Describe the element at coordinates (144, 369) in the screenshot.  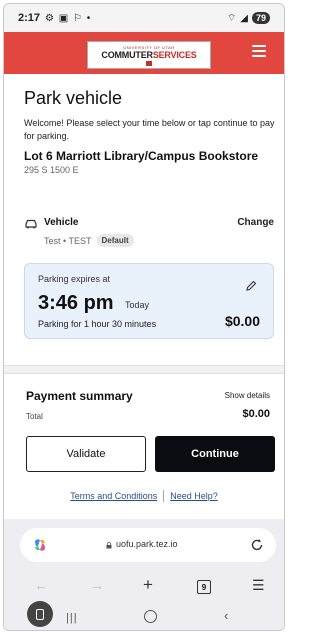
I see `section-divider` at that location.